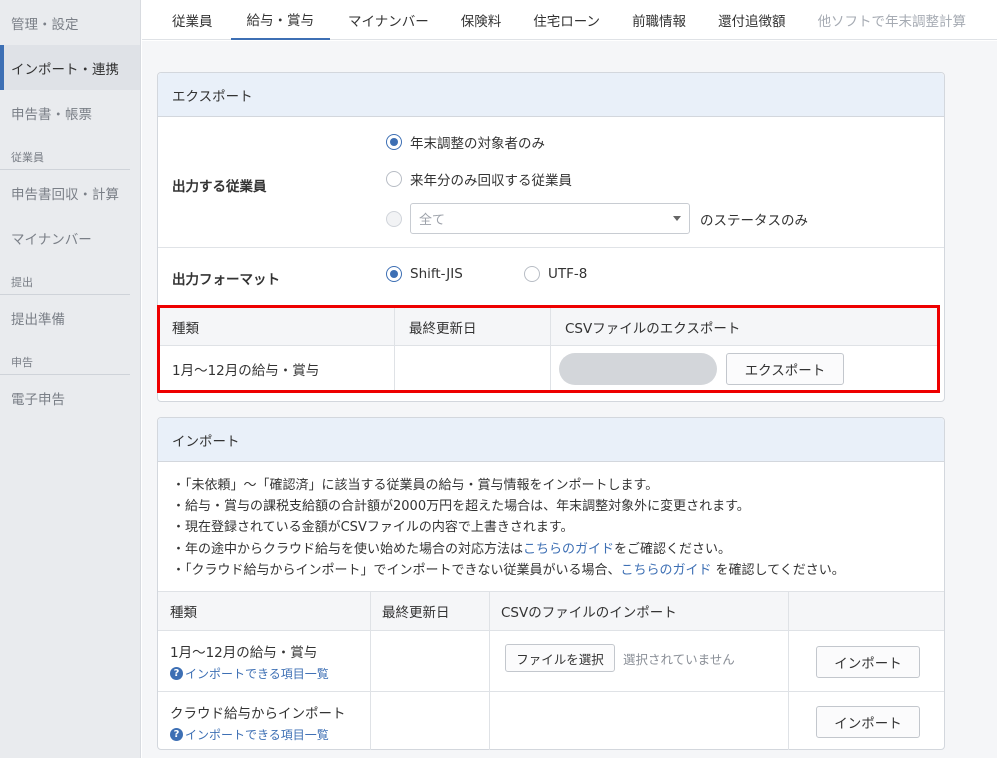  What do you see at coordinates (415, 485) in the screenshot?
I see `import-note: ・「未依頼」〜「確認済」に該当する従業員の給与・賞与情報をインポートします。` at bounding box center [415, 485].